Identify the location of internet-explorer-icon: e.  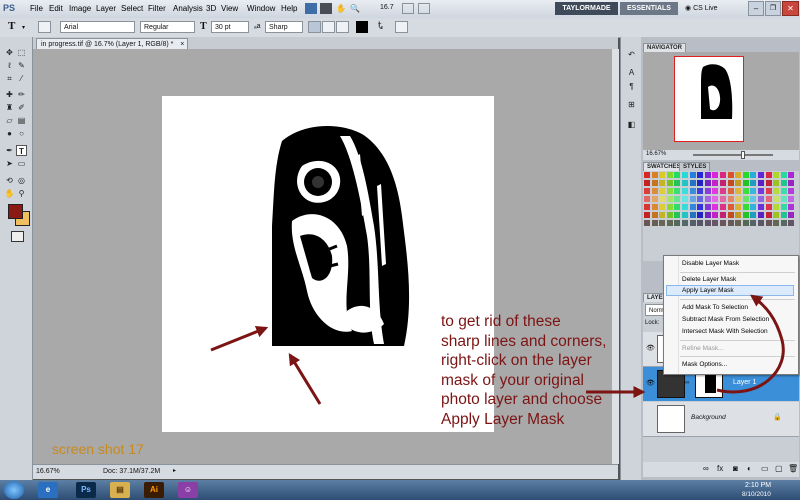
(48, 490).